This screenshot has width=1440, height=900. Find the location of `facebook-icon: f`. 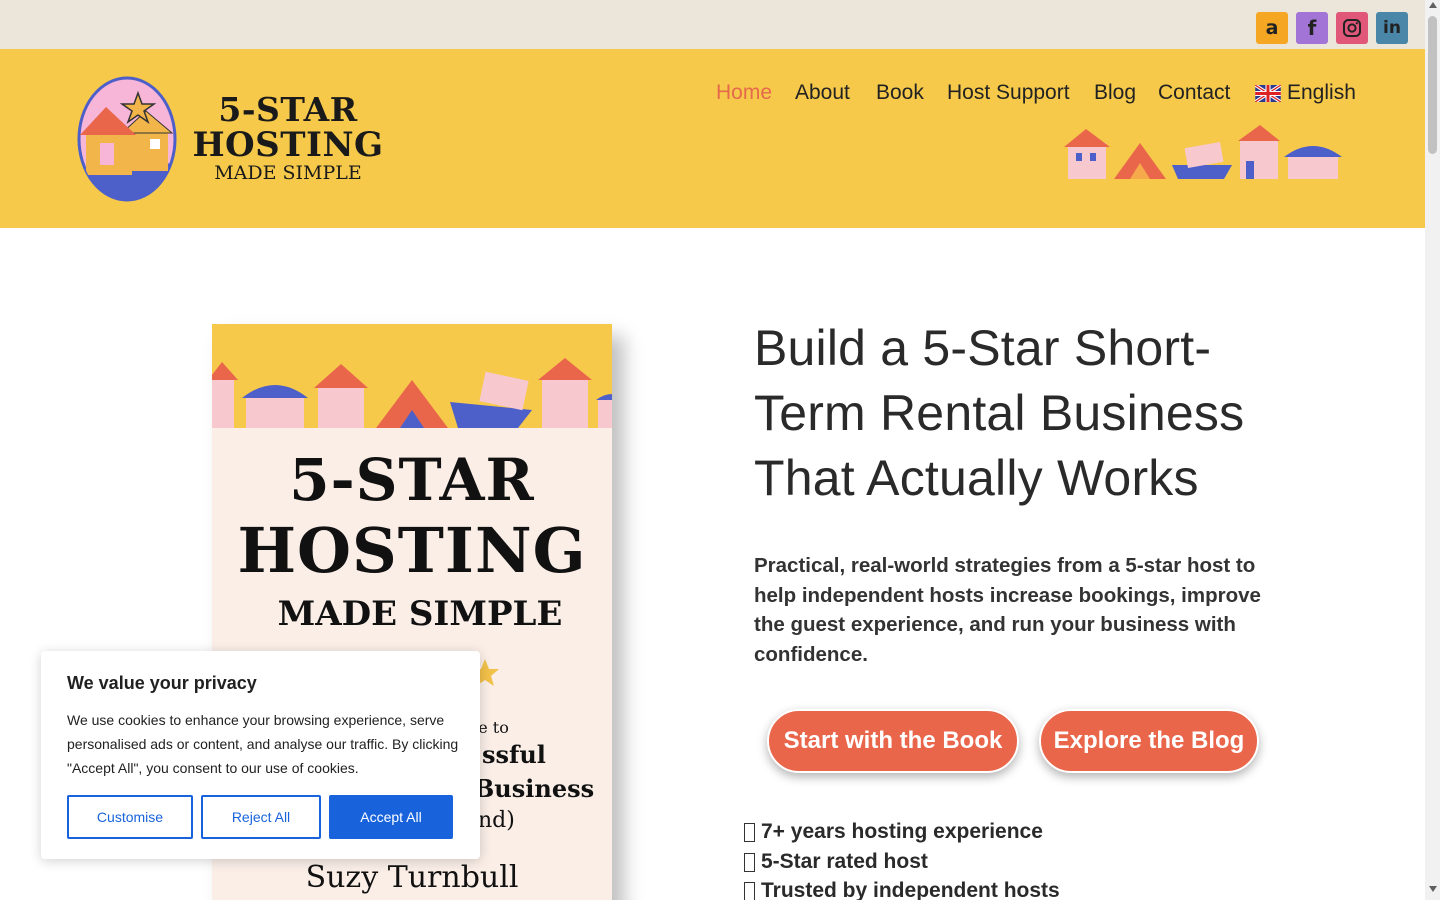

facebook-icon: f is located at coordinates (1312, 28).